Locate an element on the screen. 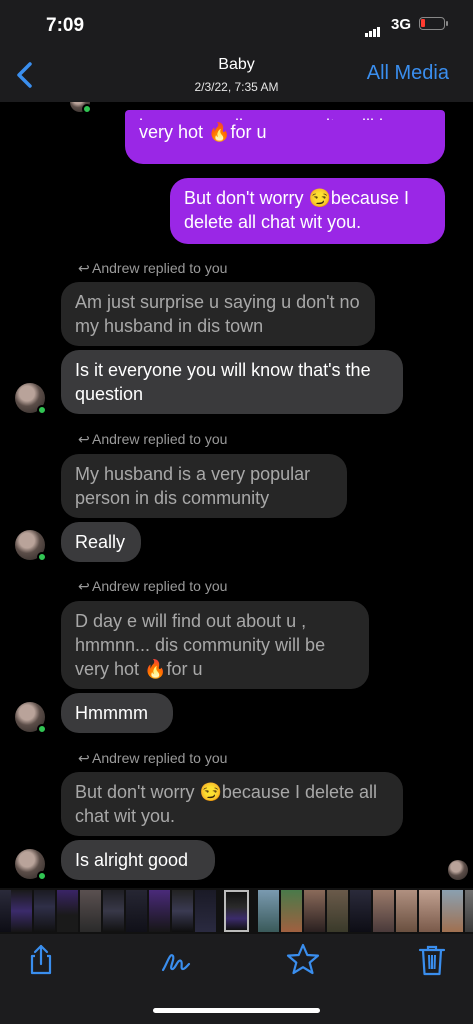 The width and height of the screenshot is (473, 1024). media-thumbnail-strip is located at coordinates (236, 911).